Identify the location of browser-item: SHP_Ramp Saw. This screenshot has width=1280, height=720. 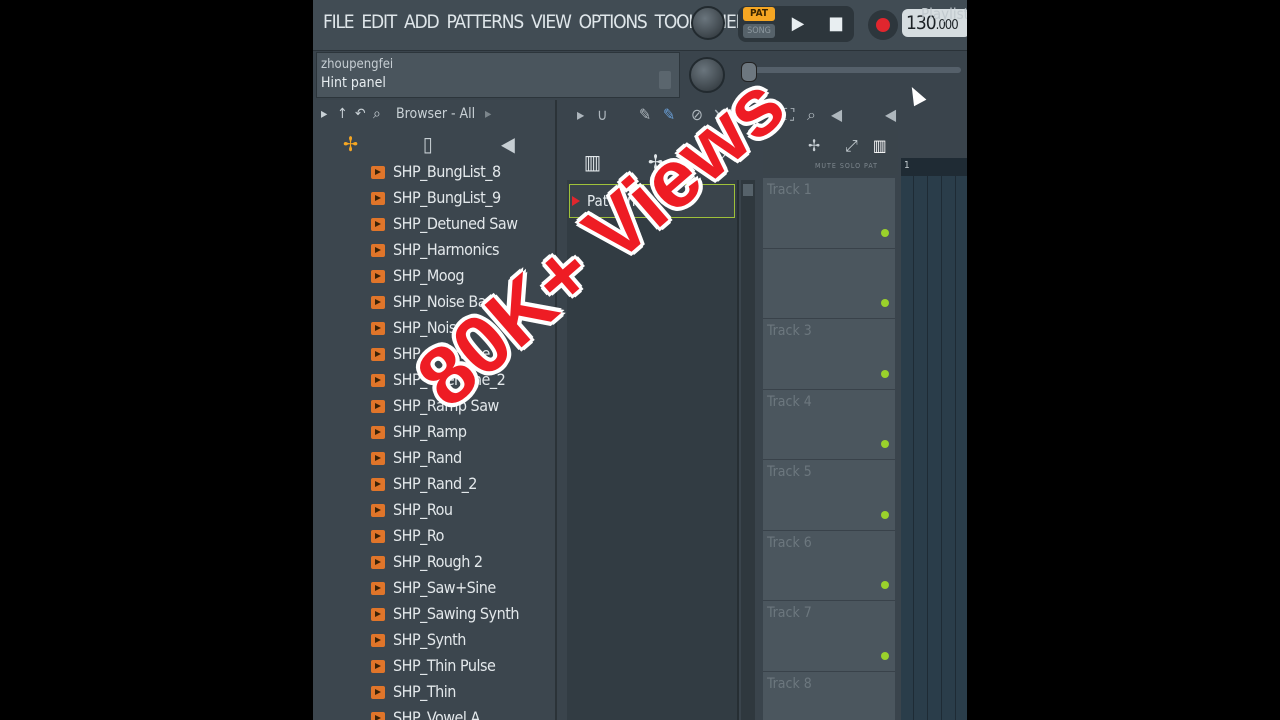
(434, 407).